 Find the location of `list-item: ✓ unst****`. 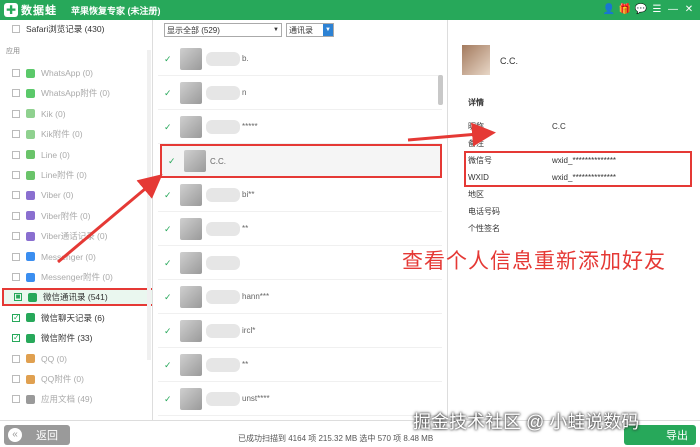

list-item: ✓ unst**** is located at coordinates (300, 399).